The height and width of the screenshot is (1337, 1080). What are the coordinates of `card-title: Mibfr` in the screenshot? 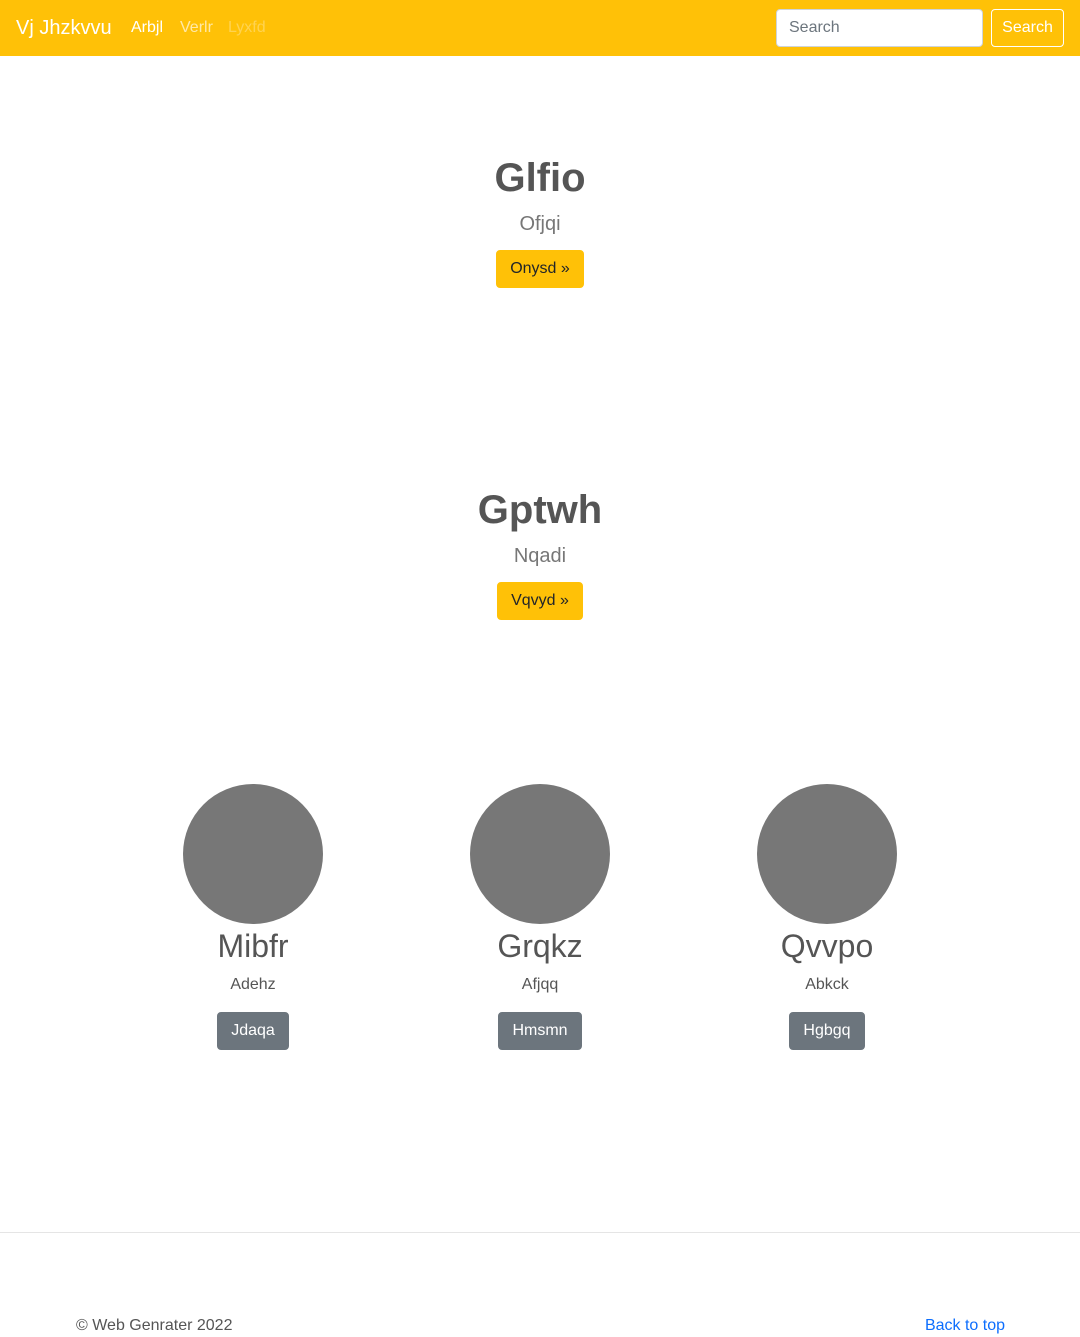 It's located at (253, 946).